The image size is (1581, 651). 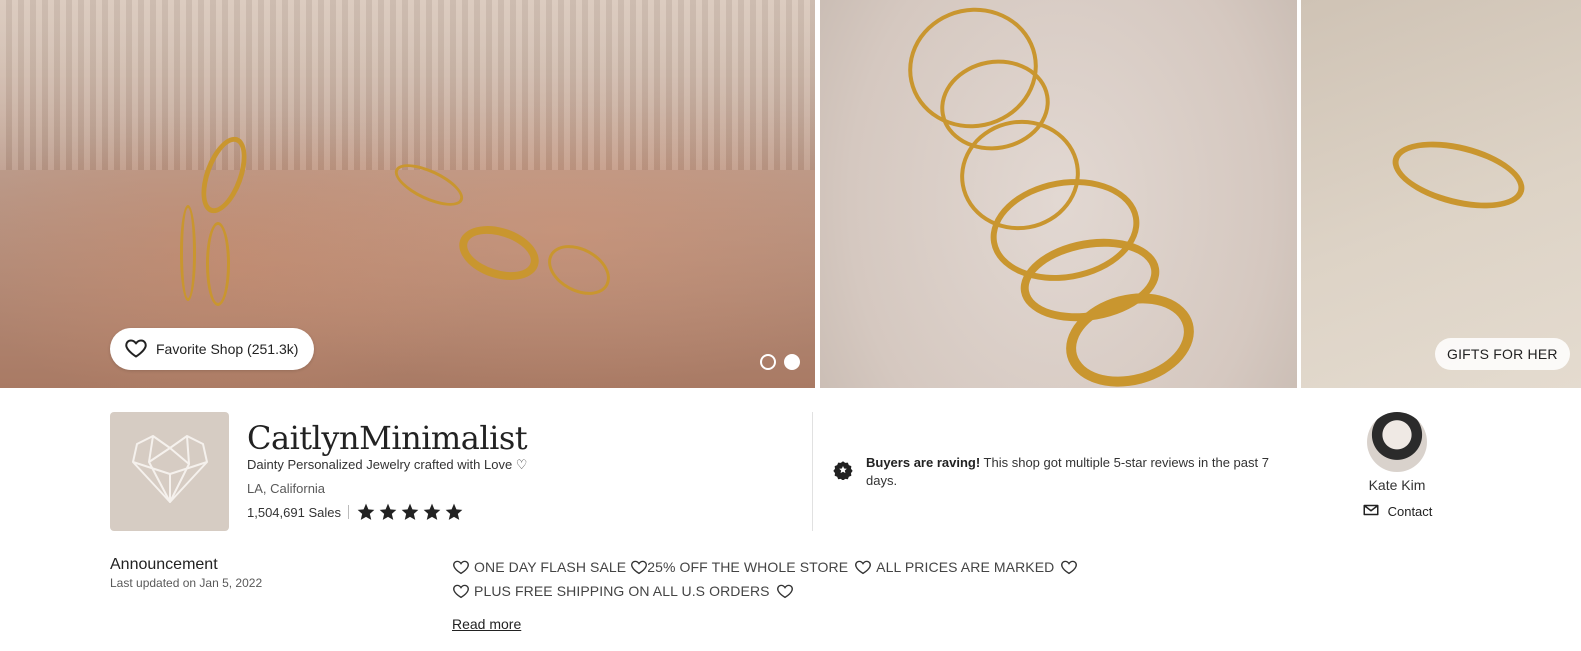 What do you see at coordinates (227, 349) in the screenshot?
I see `favorite-shop-label: Favorite Shop (251.3k)` at bounding box center [227, 349].